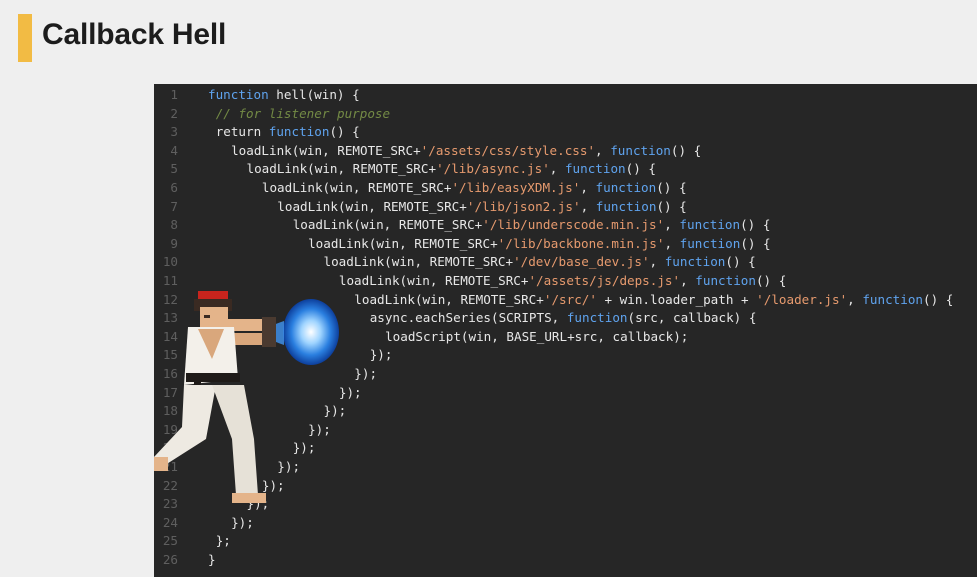 The height and width of the screenshot is (577, 977). Describe the element at coordinates (174, 94) in the screenshot. I see `line-number: 1` at that location.